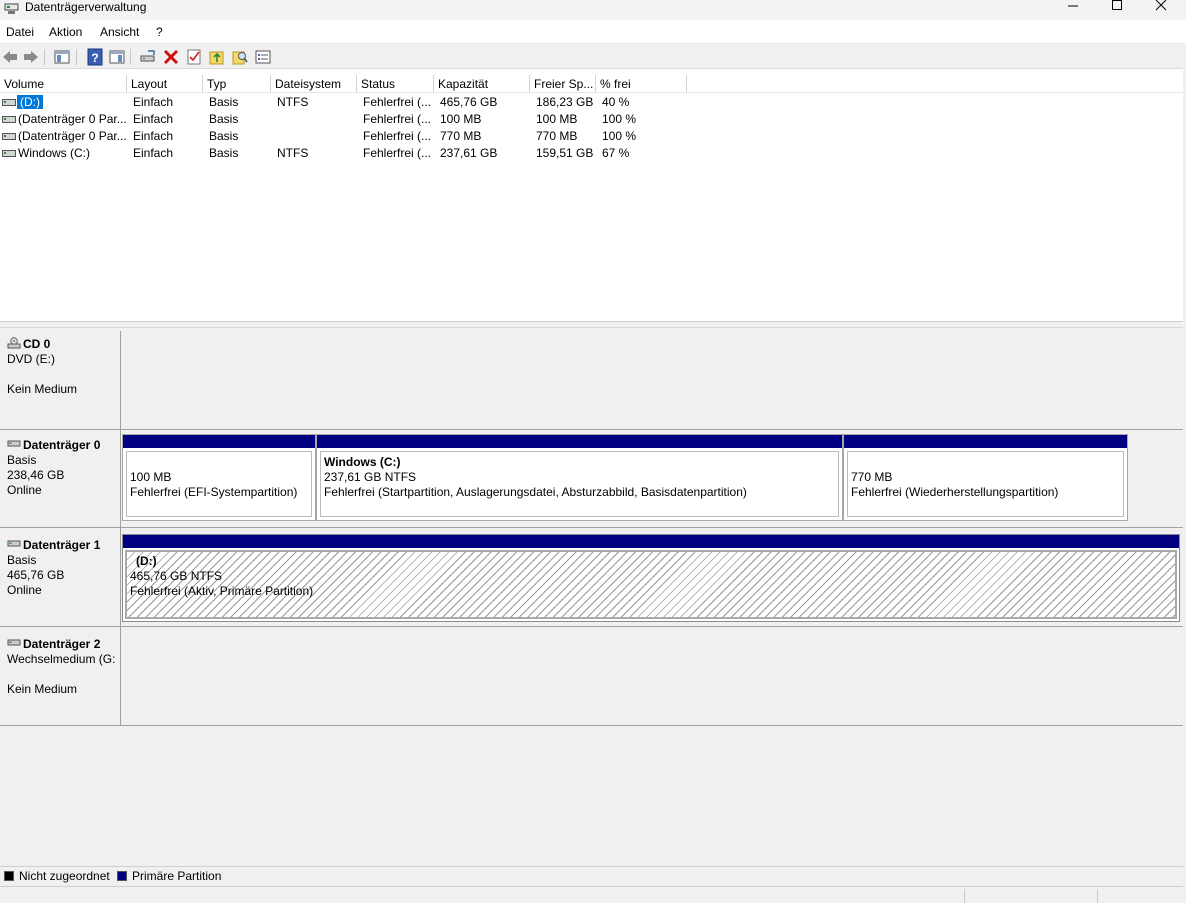  I want to click on cell-freier-speicher: 100 MB, so click(557, 119).